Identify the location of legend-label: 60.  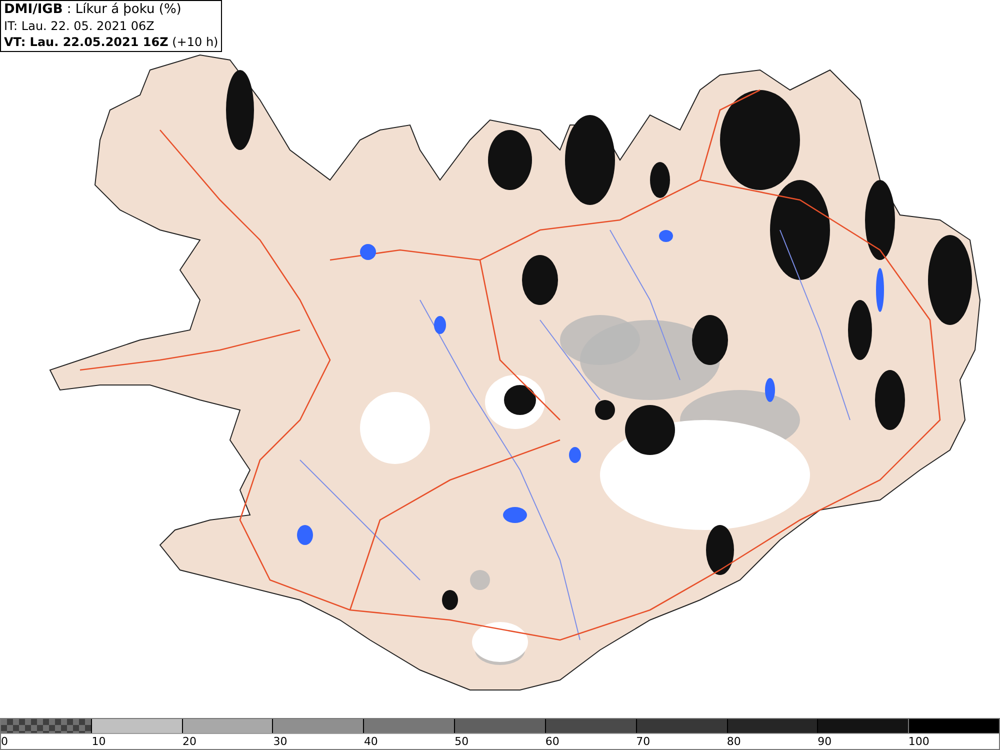
(552, 741).